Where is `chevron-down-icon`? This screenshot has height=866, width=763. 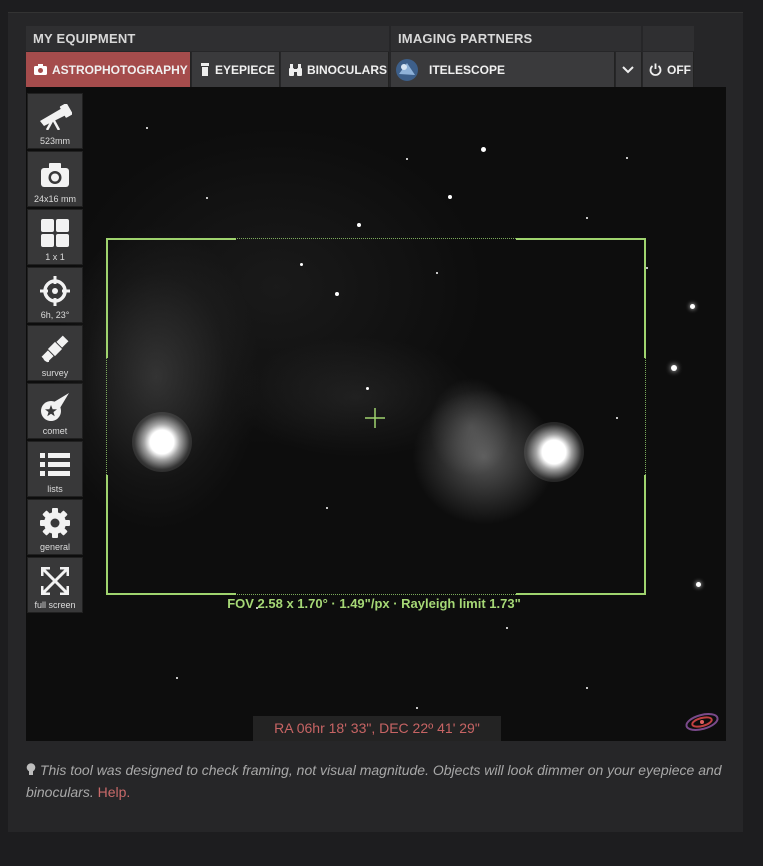 chevron-down-icon is located at coordinates (628, 69).